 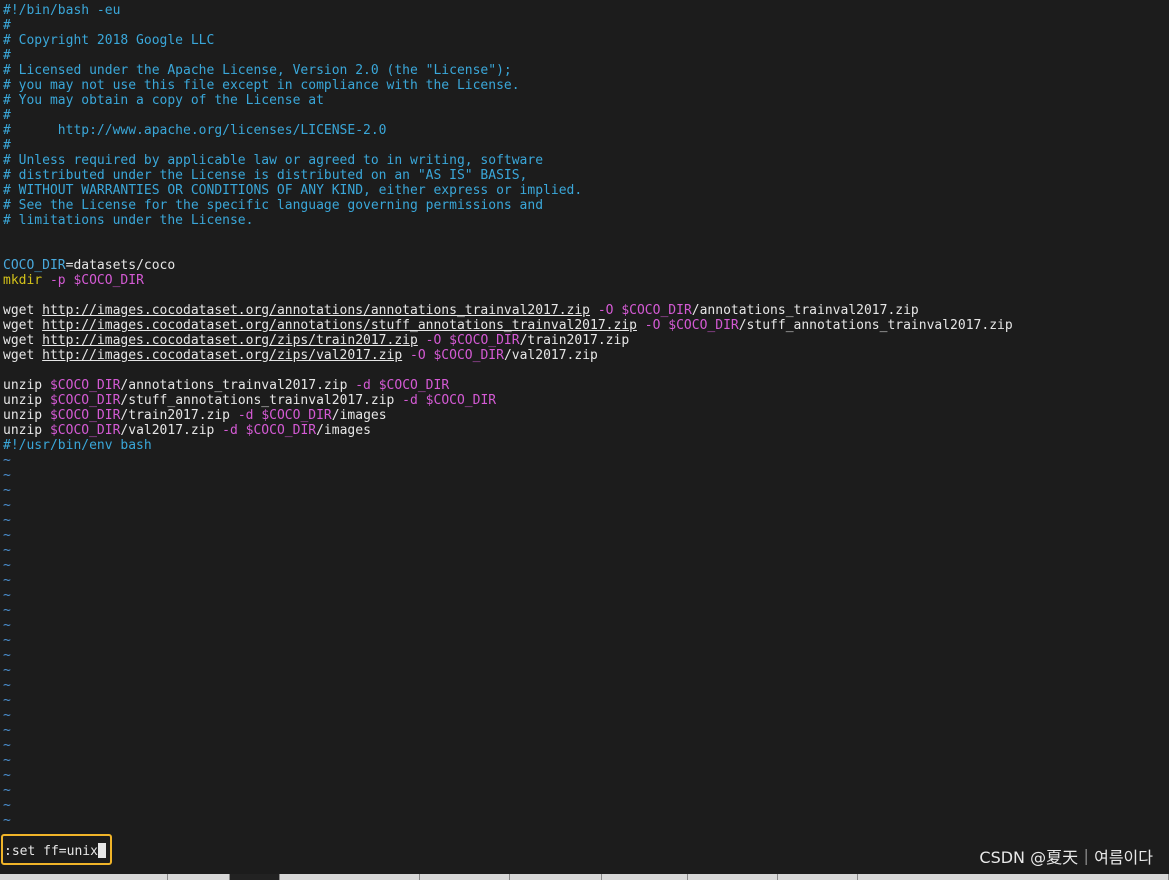 What do you see at coordinates (34, 265) in the screenshot?
I see `code-token: COCO_DIR` at bounding box center [34, 265].